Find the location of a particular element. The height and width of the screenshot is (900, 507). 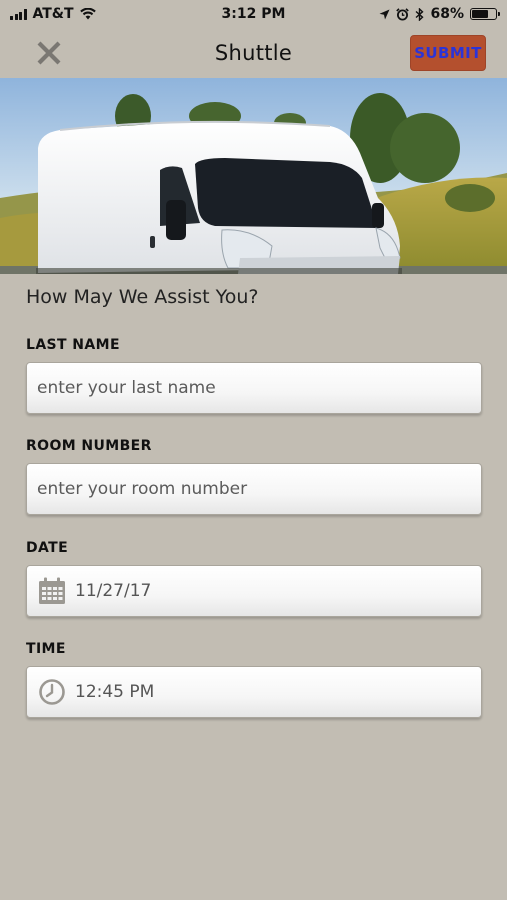

date-value: 11/27/17 is located at coordinates (113, 591).